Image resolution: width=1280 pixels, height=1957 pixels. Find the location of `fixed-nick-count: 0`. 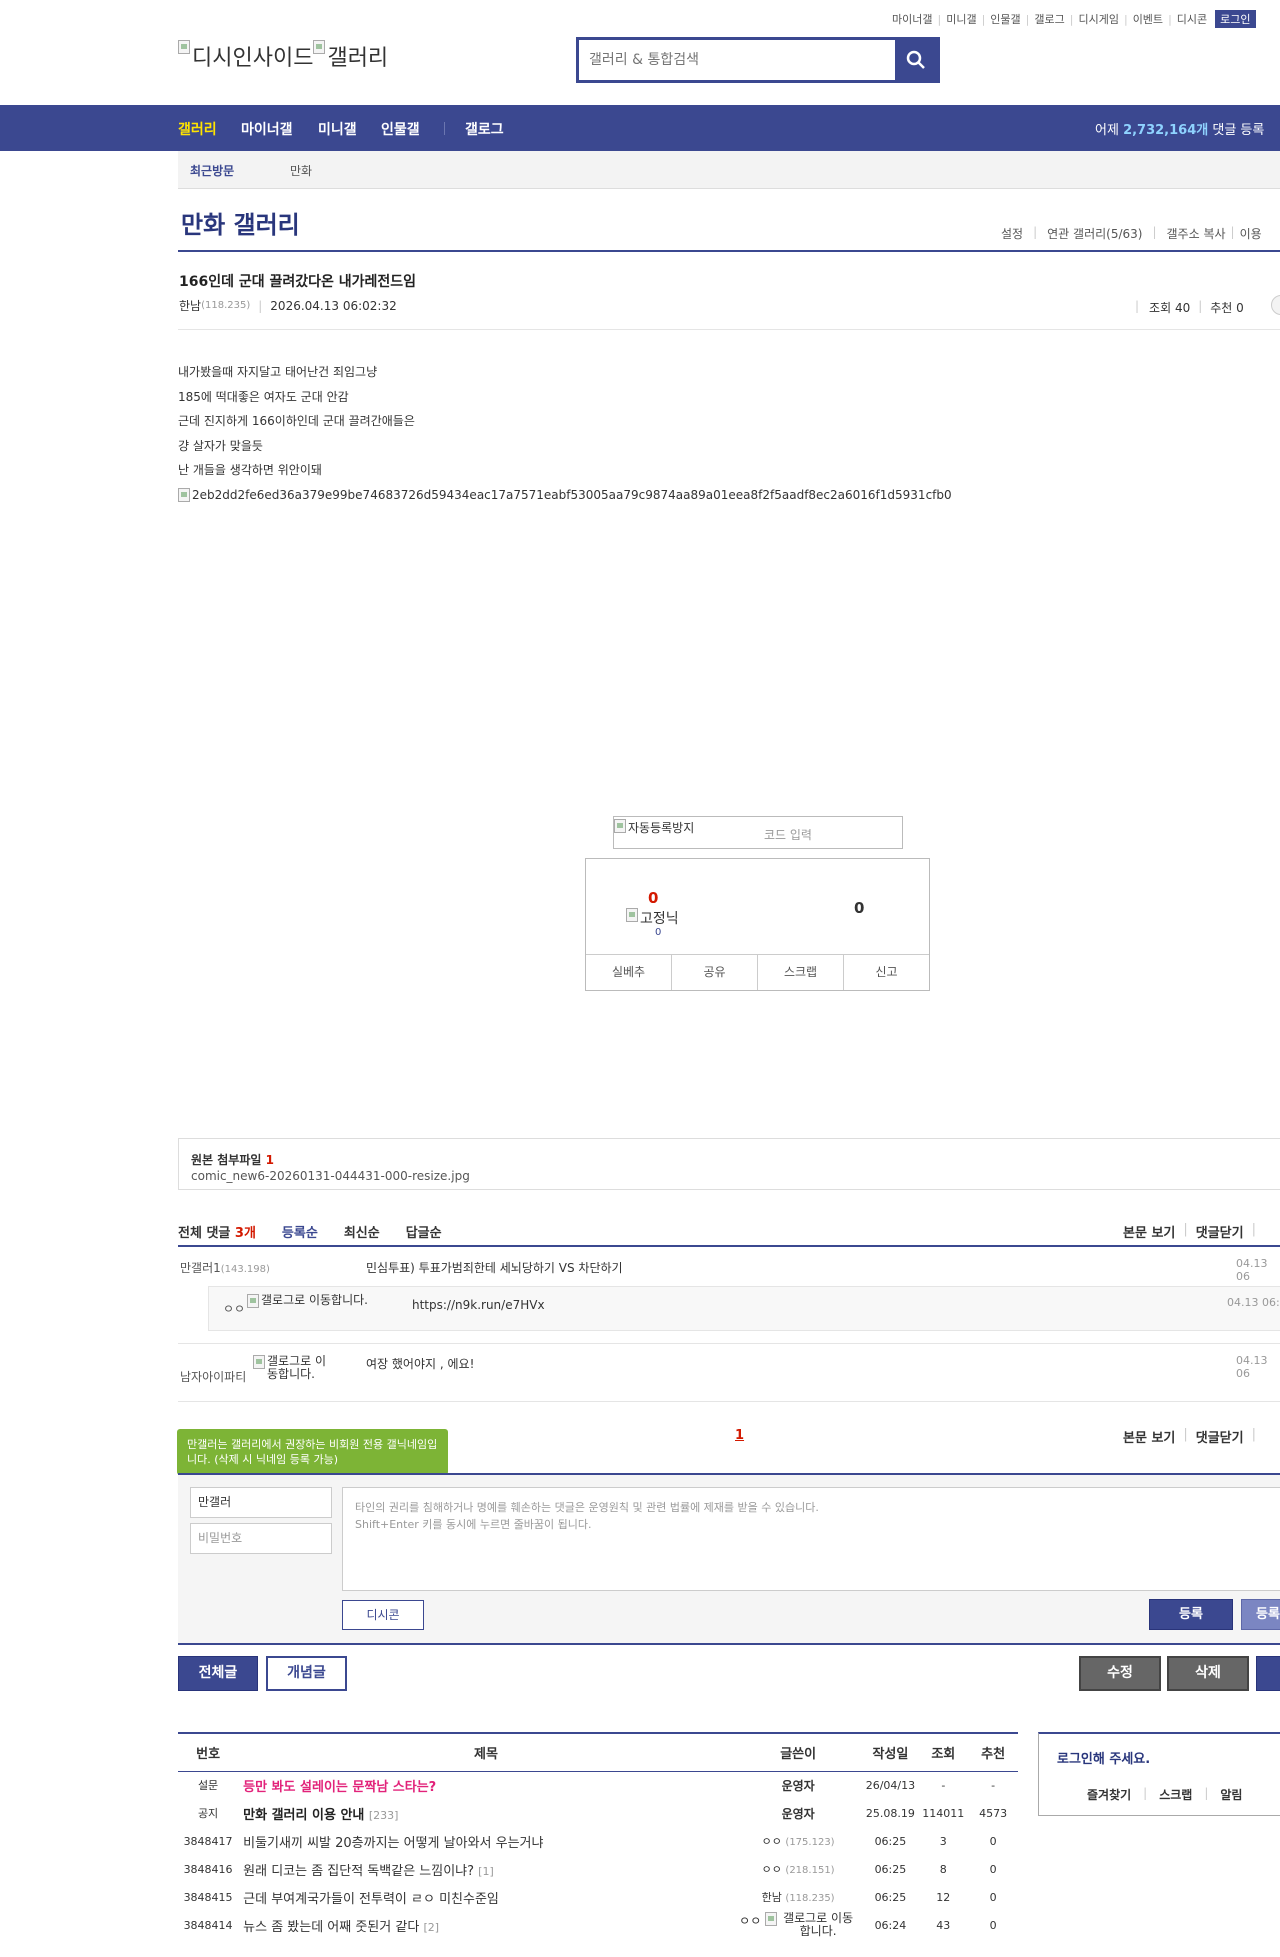

fixed-nick-count: 0 is located at coordinates (658, 932).